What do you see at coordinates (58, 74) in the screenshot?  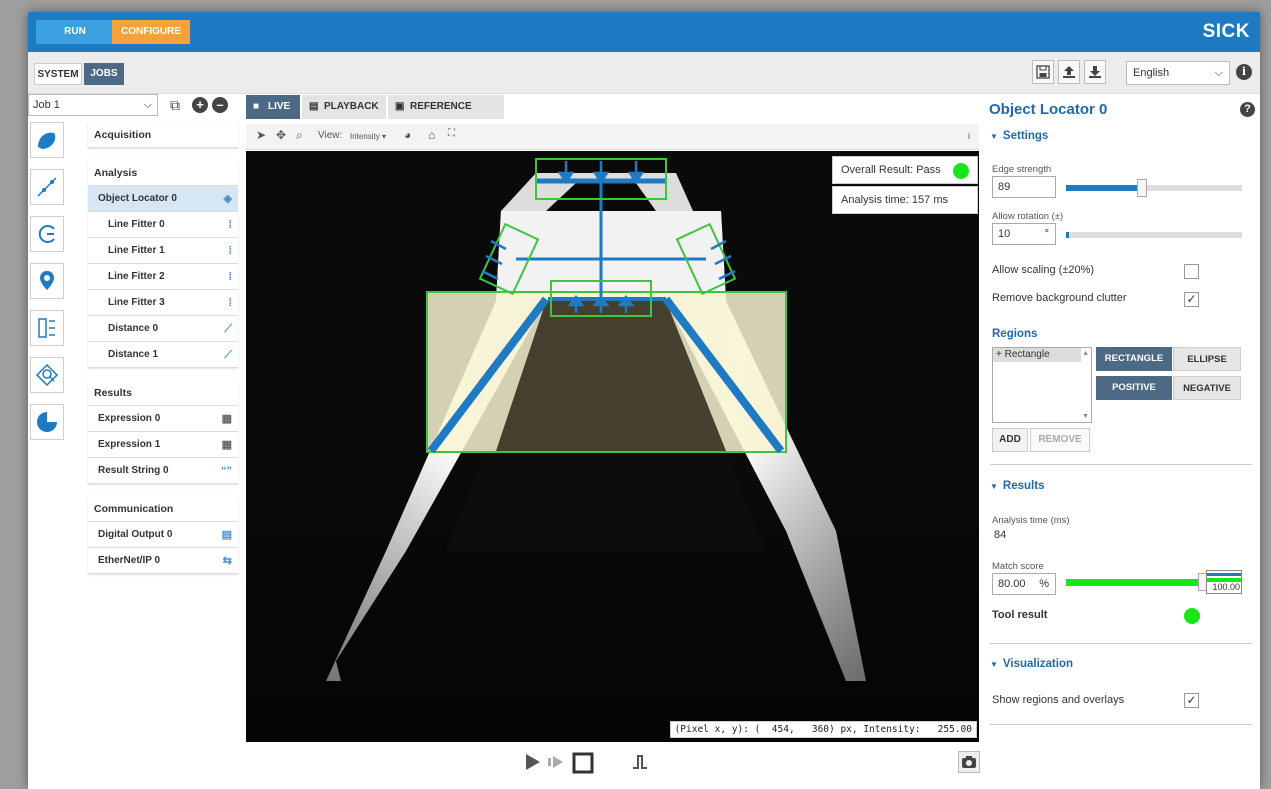 I see `system-tab: SYSTEM` at bounding box center [58, 74].